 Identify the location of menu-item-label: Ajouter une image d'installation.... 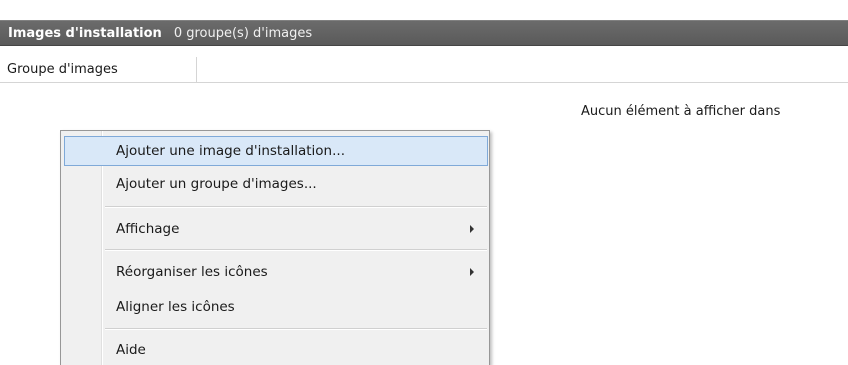
(230, 151).